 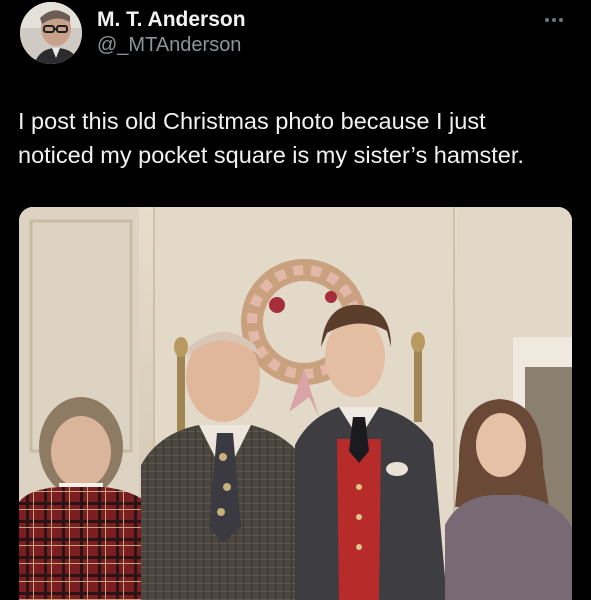 What do you see at coordinates (547, 20) in the screenshot?
I see `more-horizontal-icon` at bounding box center [547, 20].